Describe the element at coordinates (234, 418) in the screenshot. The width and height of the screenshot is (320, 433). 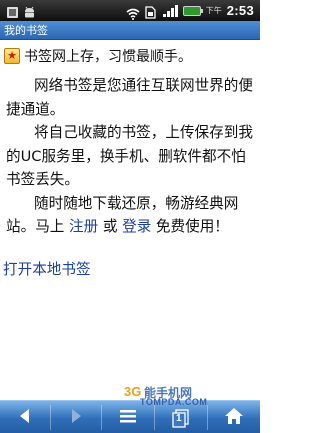
I see `home-icon` at that location.